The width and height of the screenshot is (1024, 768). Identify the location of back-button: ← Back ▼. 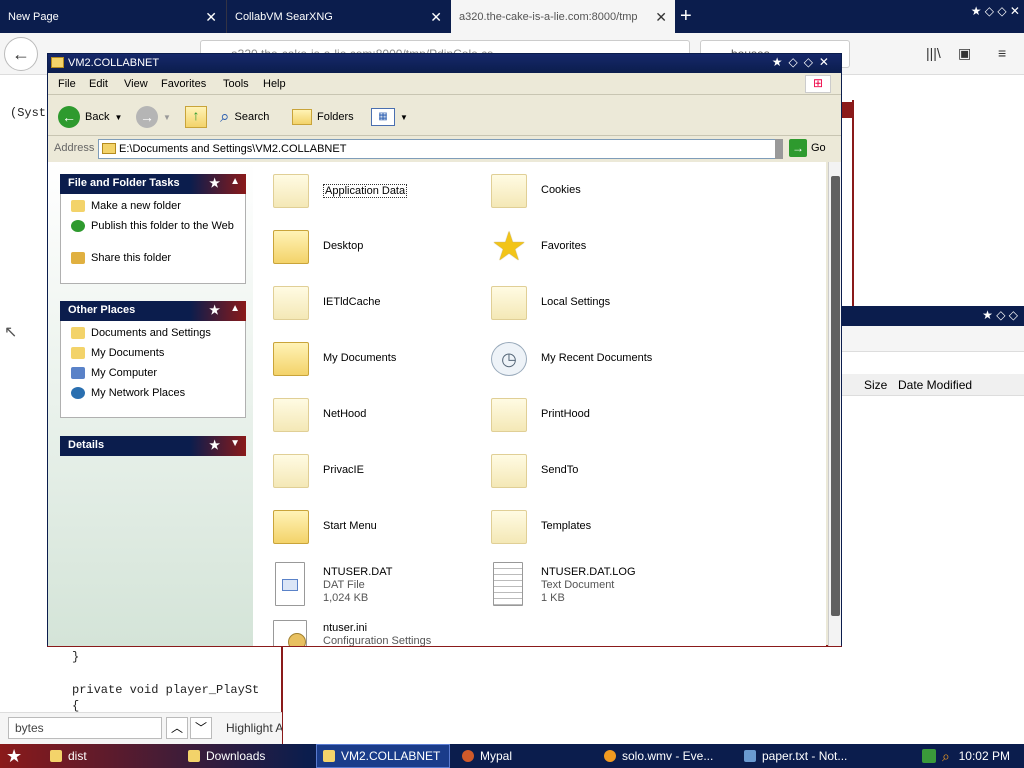
(90, 117).